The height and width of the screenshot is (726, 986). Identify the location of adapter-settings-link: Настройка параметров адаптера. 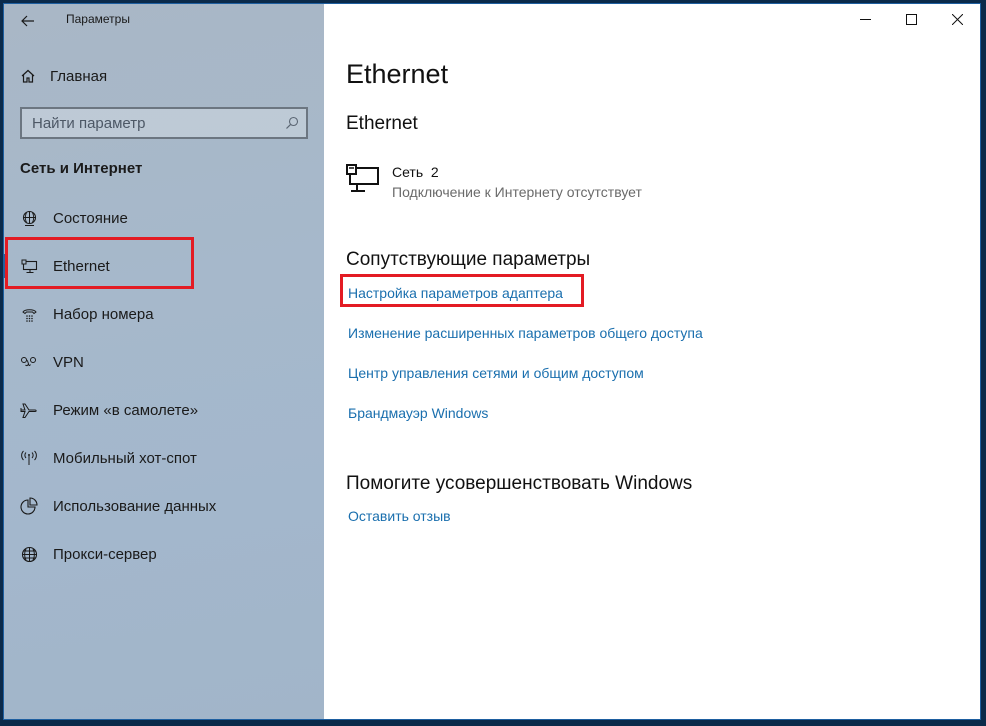
(455, 293).